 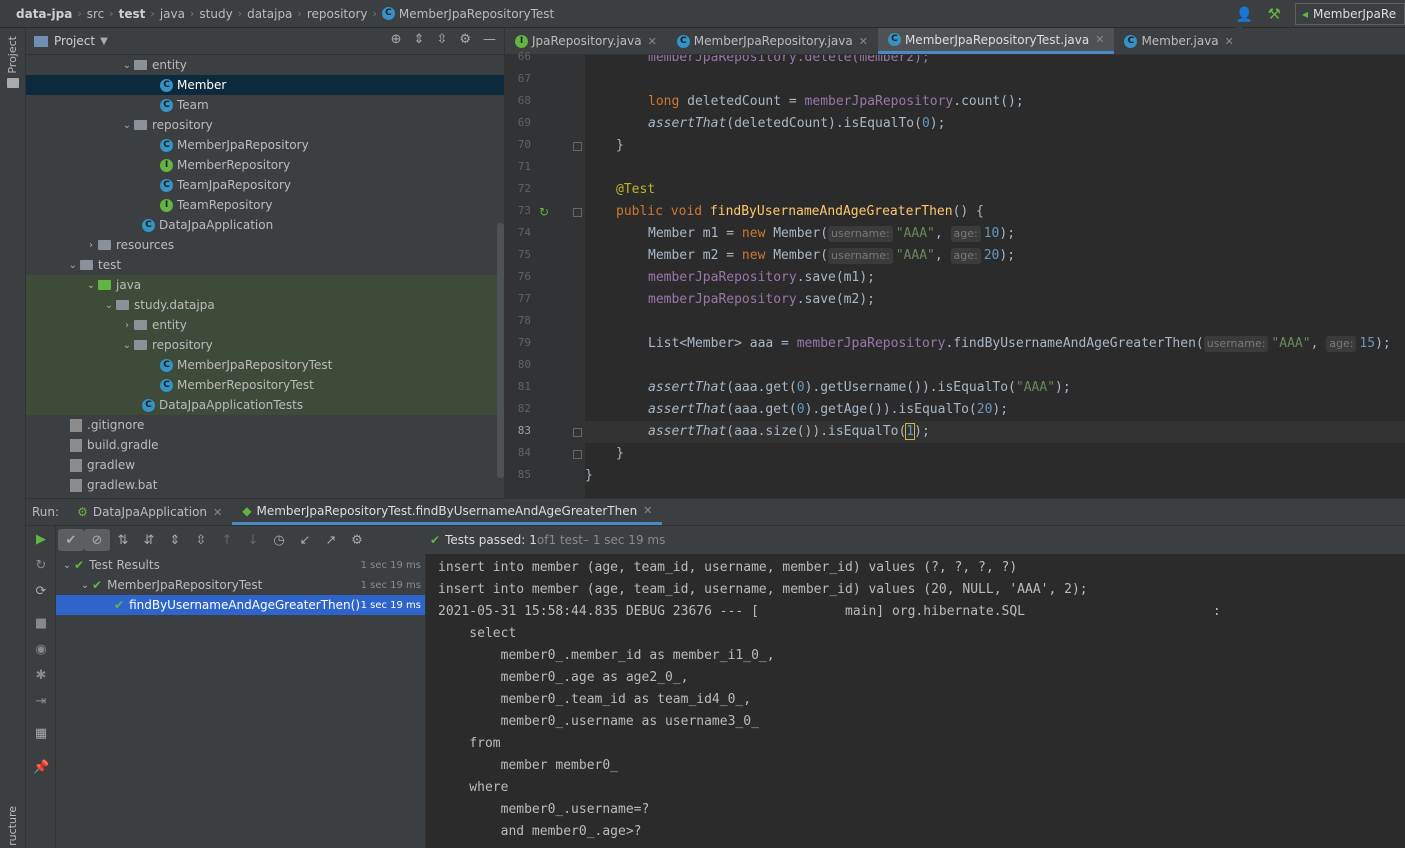 I want to click on code-token: }, so click(x=620, y=145).